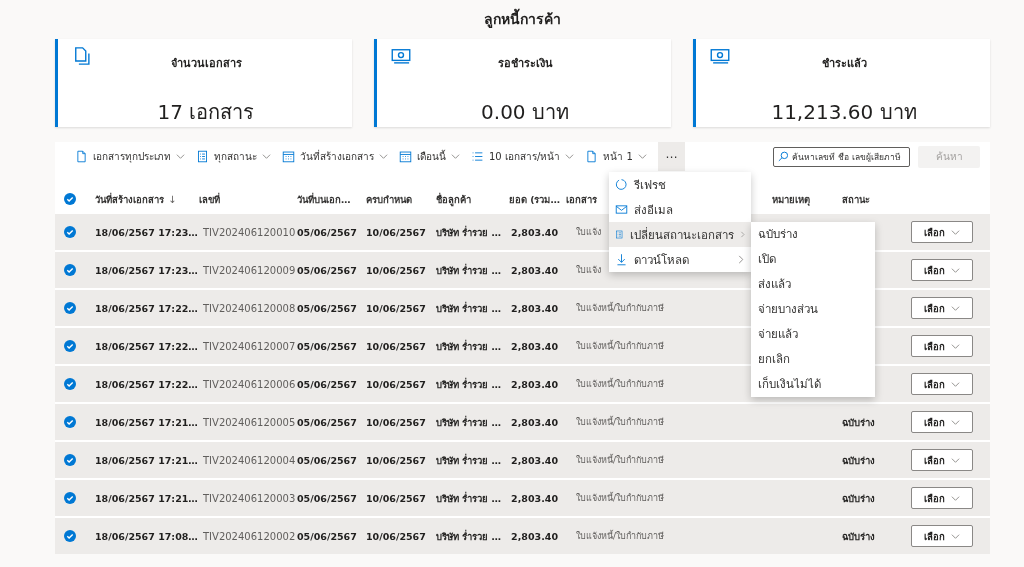 The image size is (1024, 567). What do you see at coordinates (249, 498) in the screenshot?
I see `table-cell: TIV202406120003` at bounding box center [249, 498].